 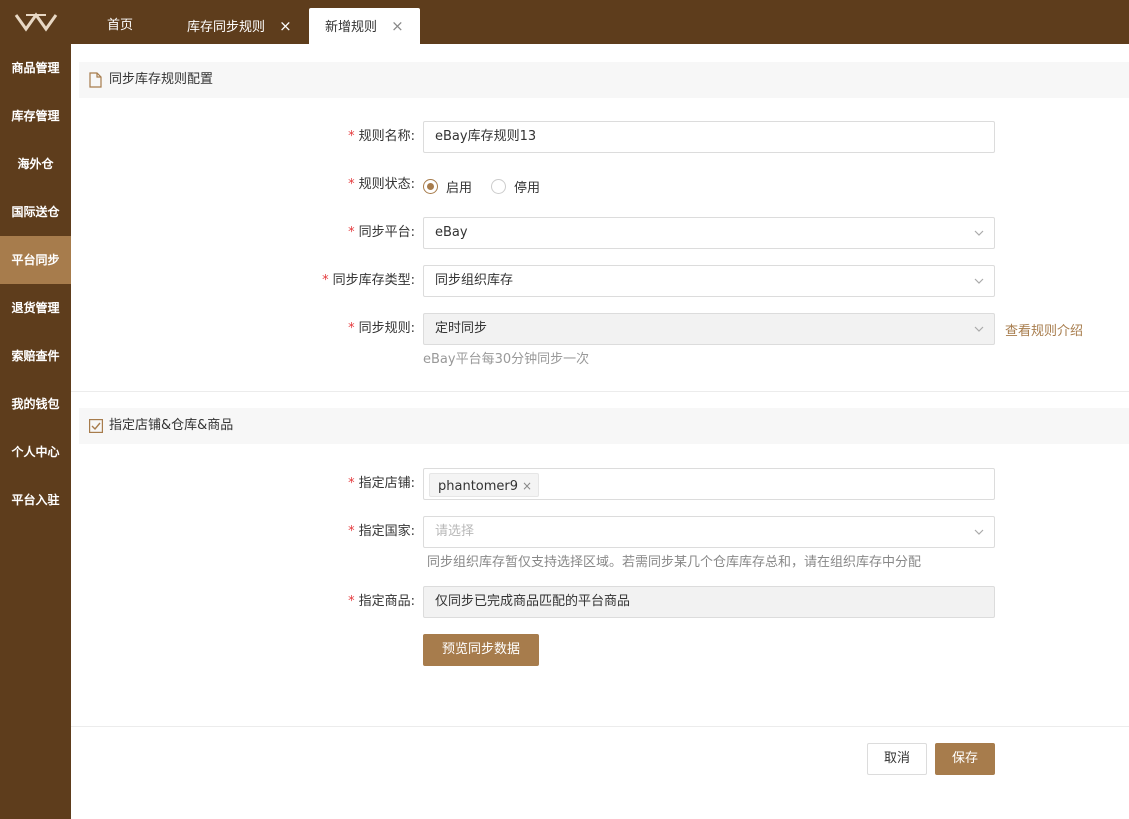 What do you see at coordinates (35, 308) in the screenshot?
I see `sidebar-item-returns: 退货管理` at bounding box center [35, 308].